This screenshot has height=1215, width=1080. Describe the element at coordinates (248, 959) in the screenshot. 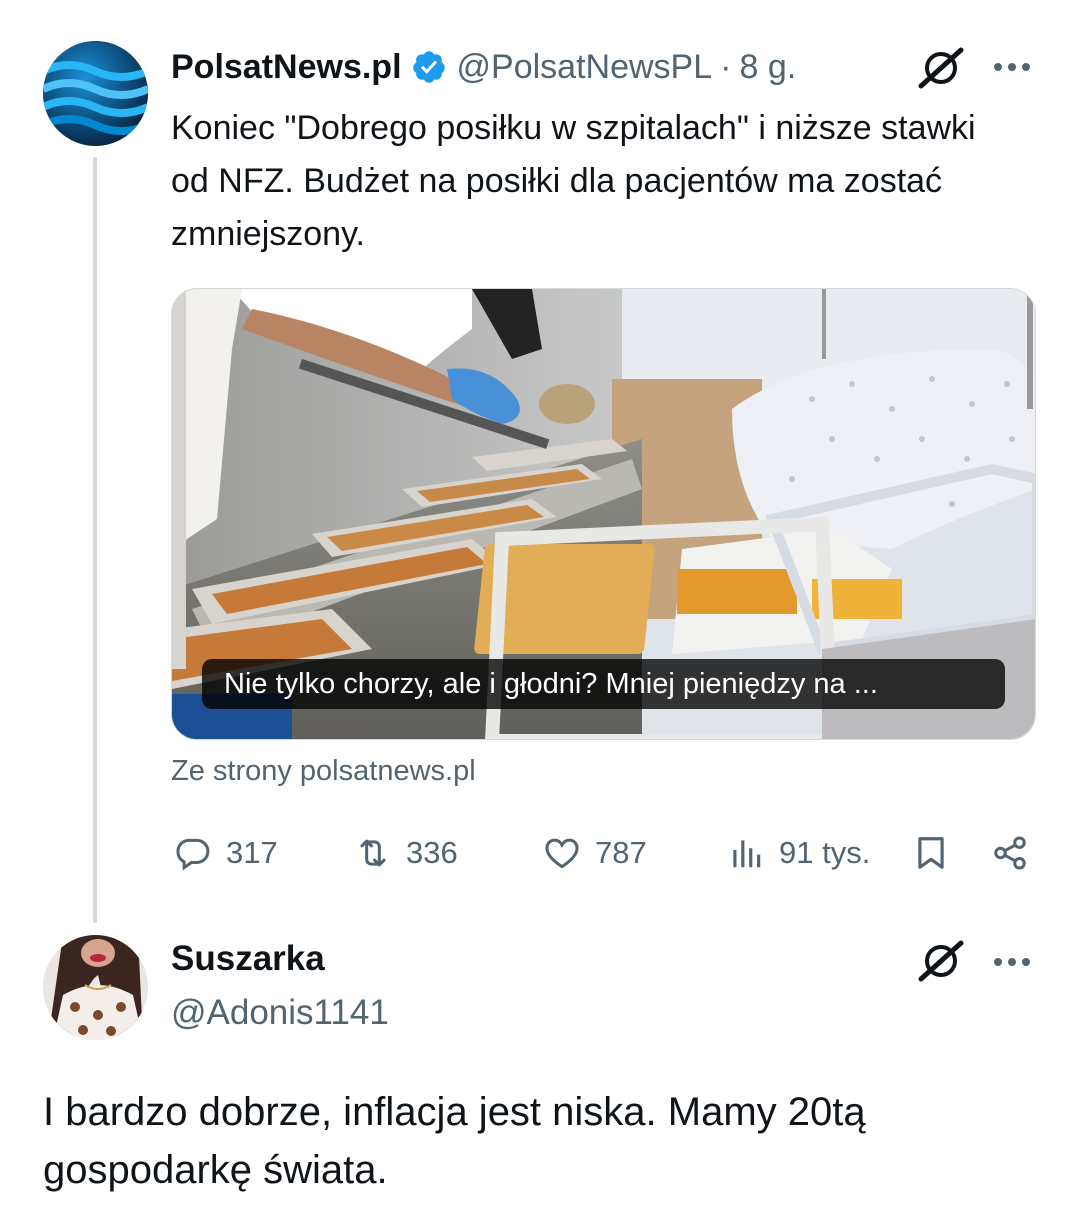

I see `reply-author-name: Suszarka` at that location.